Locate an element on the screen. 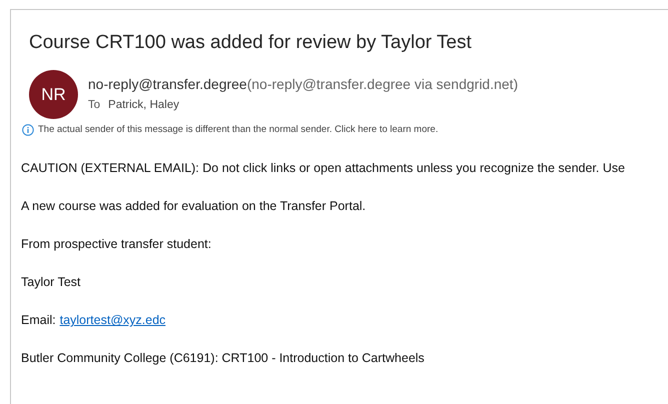 Image resolution: width=668 pixels, height=404 pixels. body-paragraph: Taylor Test is located at coordinates (51, 283).